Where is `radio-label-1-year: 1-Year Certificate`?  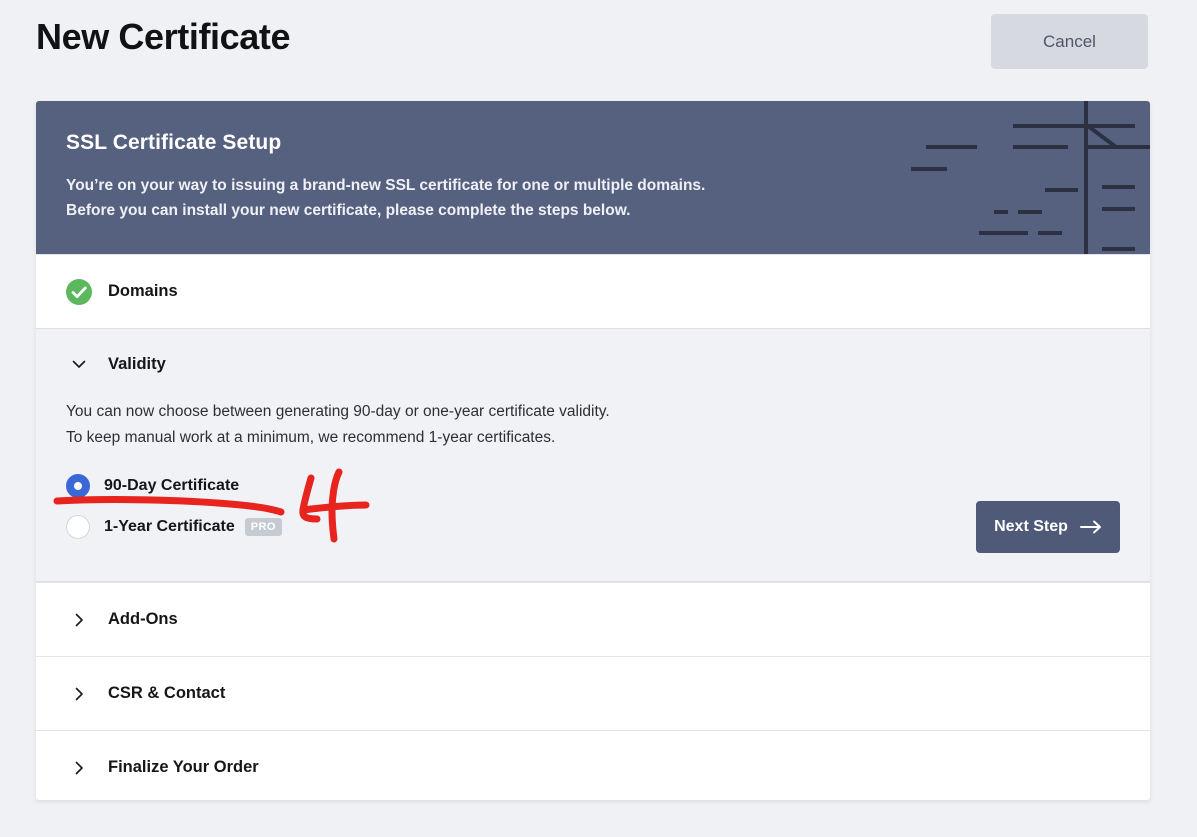 radio-label-1-year: 1-Year Certificate is located at coordinates (169, 526).